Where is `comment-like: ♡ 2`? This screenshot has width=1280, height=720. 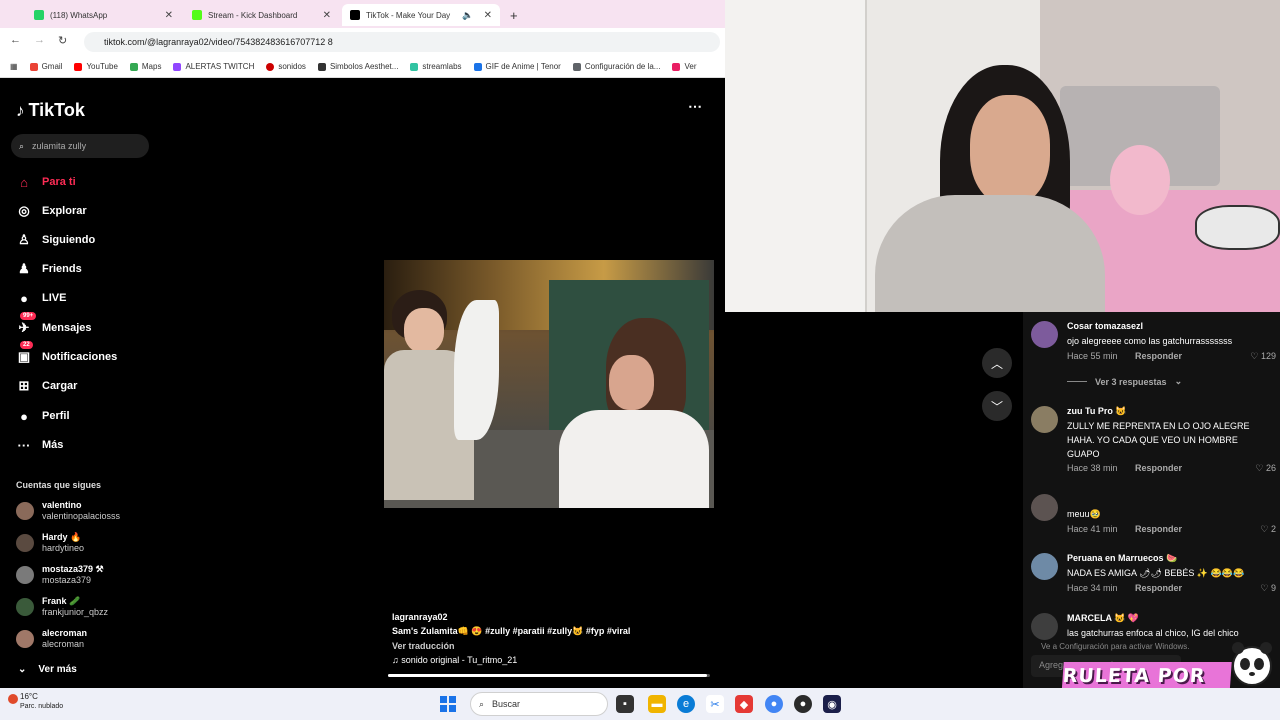
comment-like: ♡ 2 is located at coordinates (1268, 529).